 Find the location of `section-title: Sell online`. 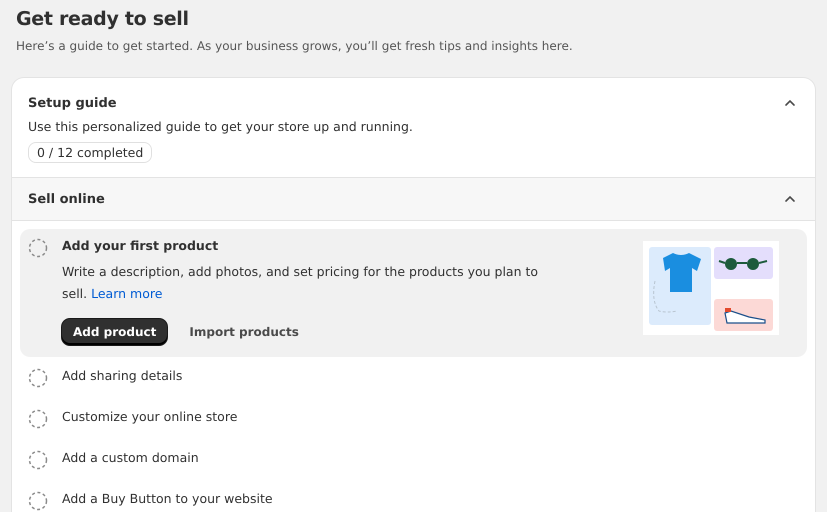

section-title: Sell online is located at coordinates (66, 199).